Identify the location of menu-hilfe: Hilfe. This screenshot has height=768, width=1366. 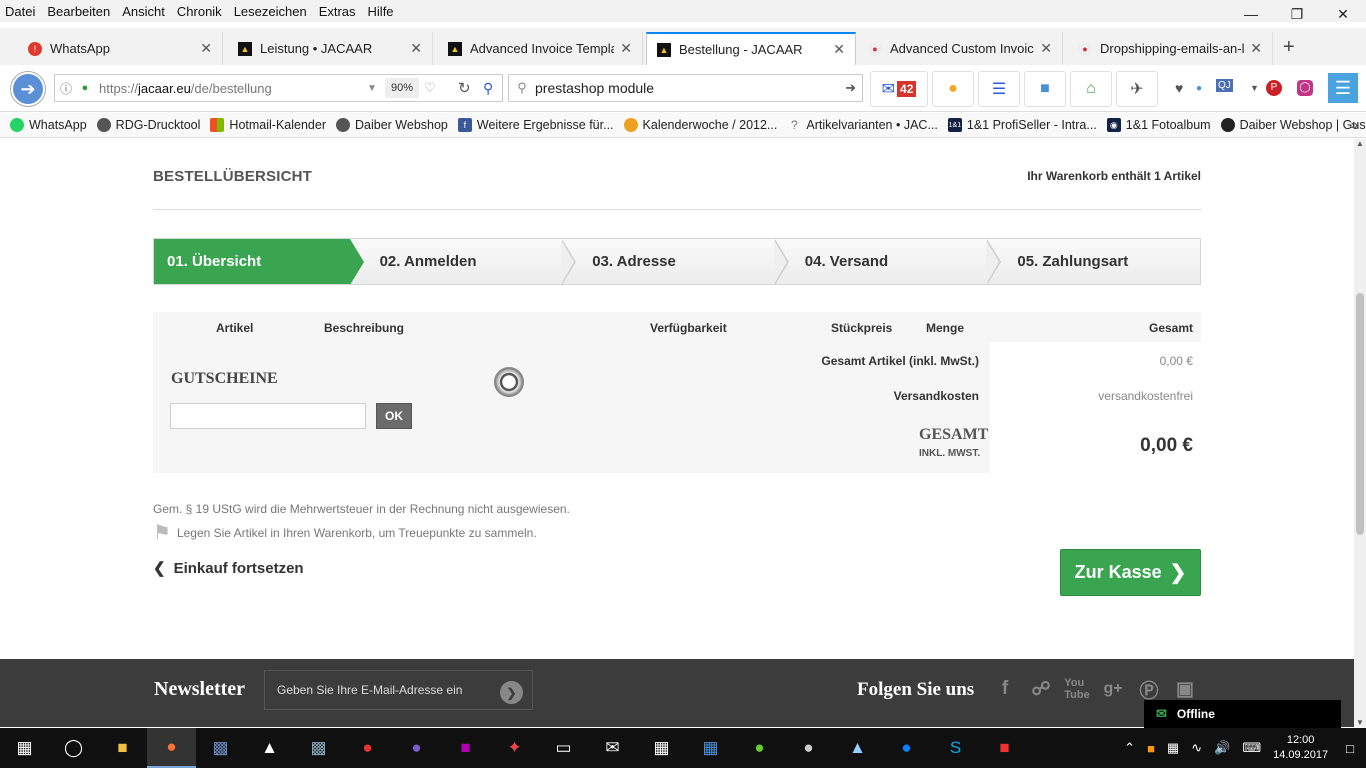
(381, 11).